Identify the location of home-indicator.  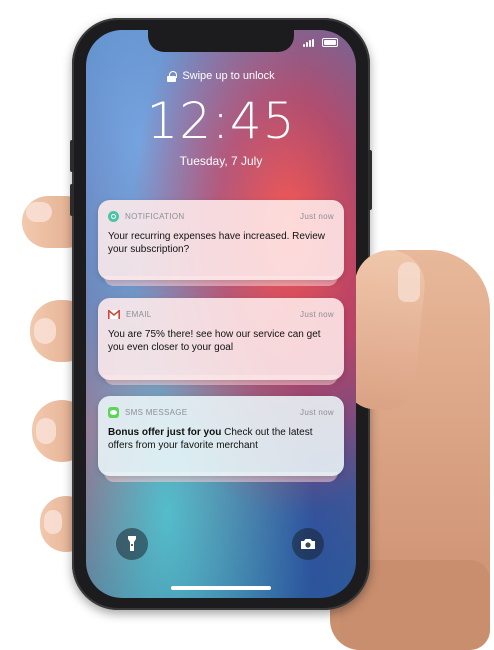
(221, 588).